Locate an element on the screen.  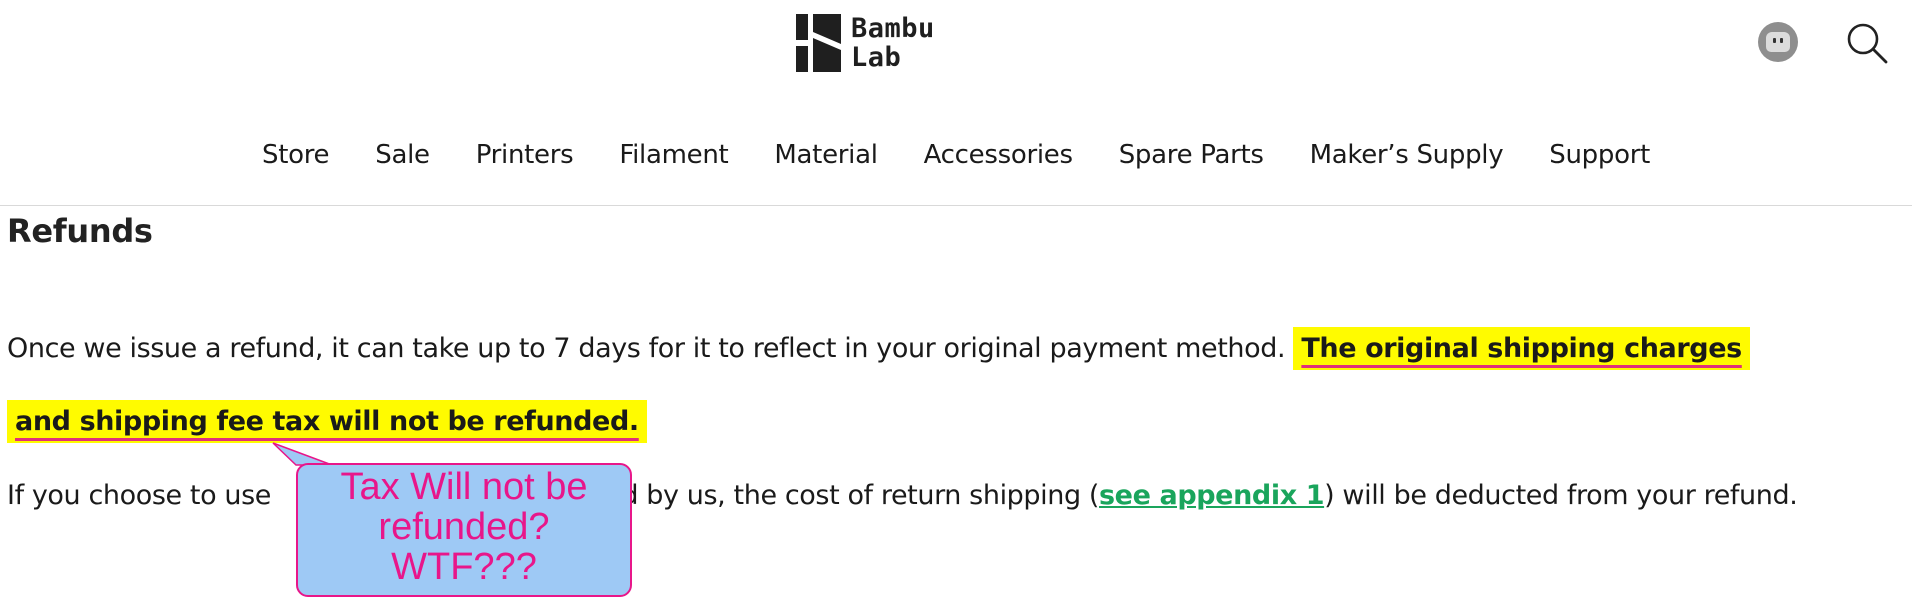
avatar-face is located at coordinates (1778, 42).